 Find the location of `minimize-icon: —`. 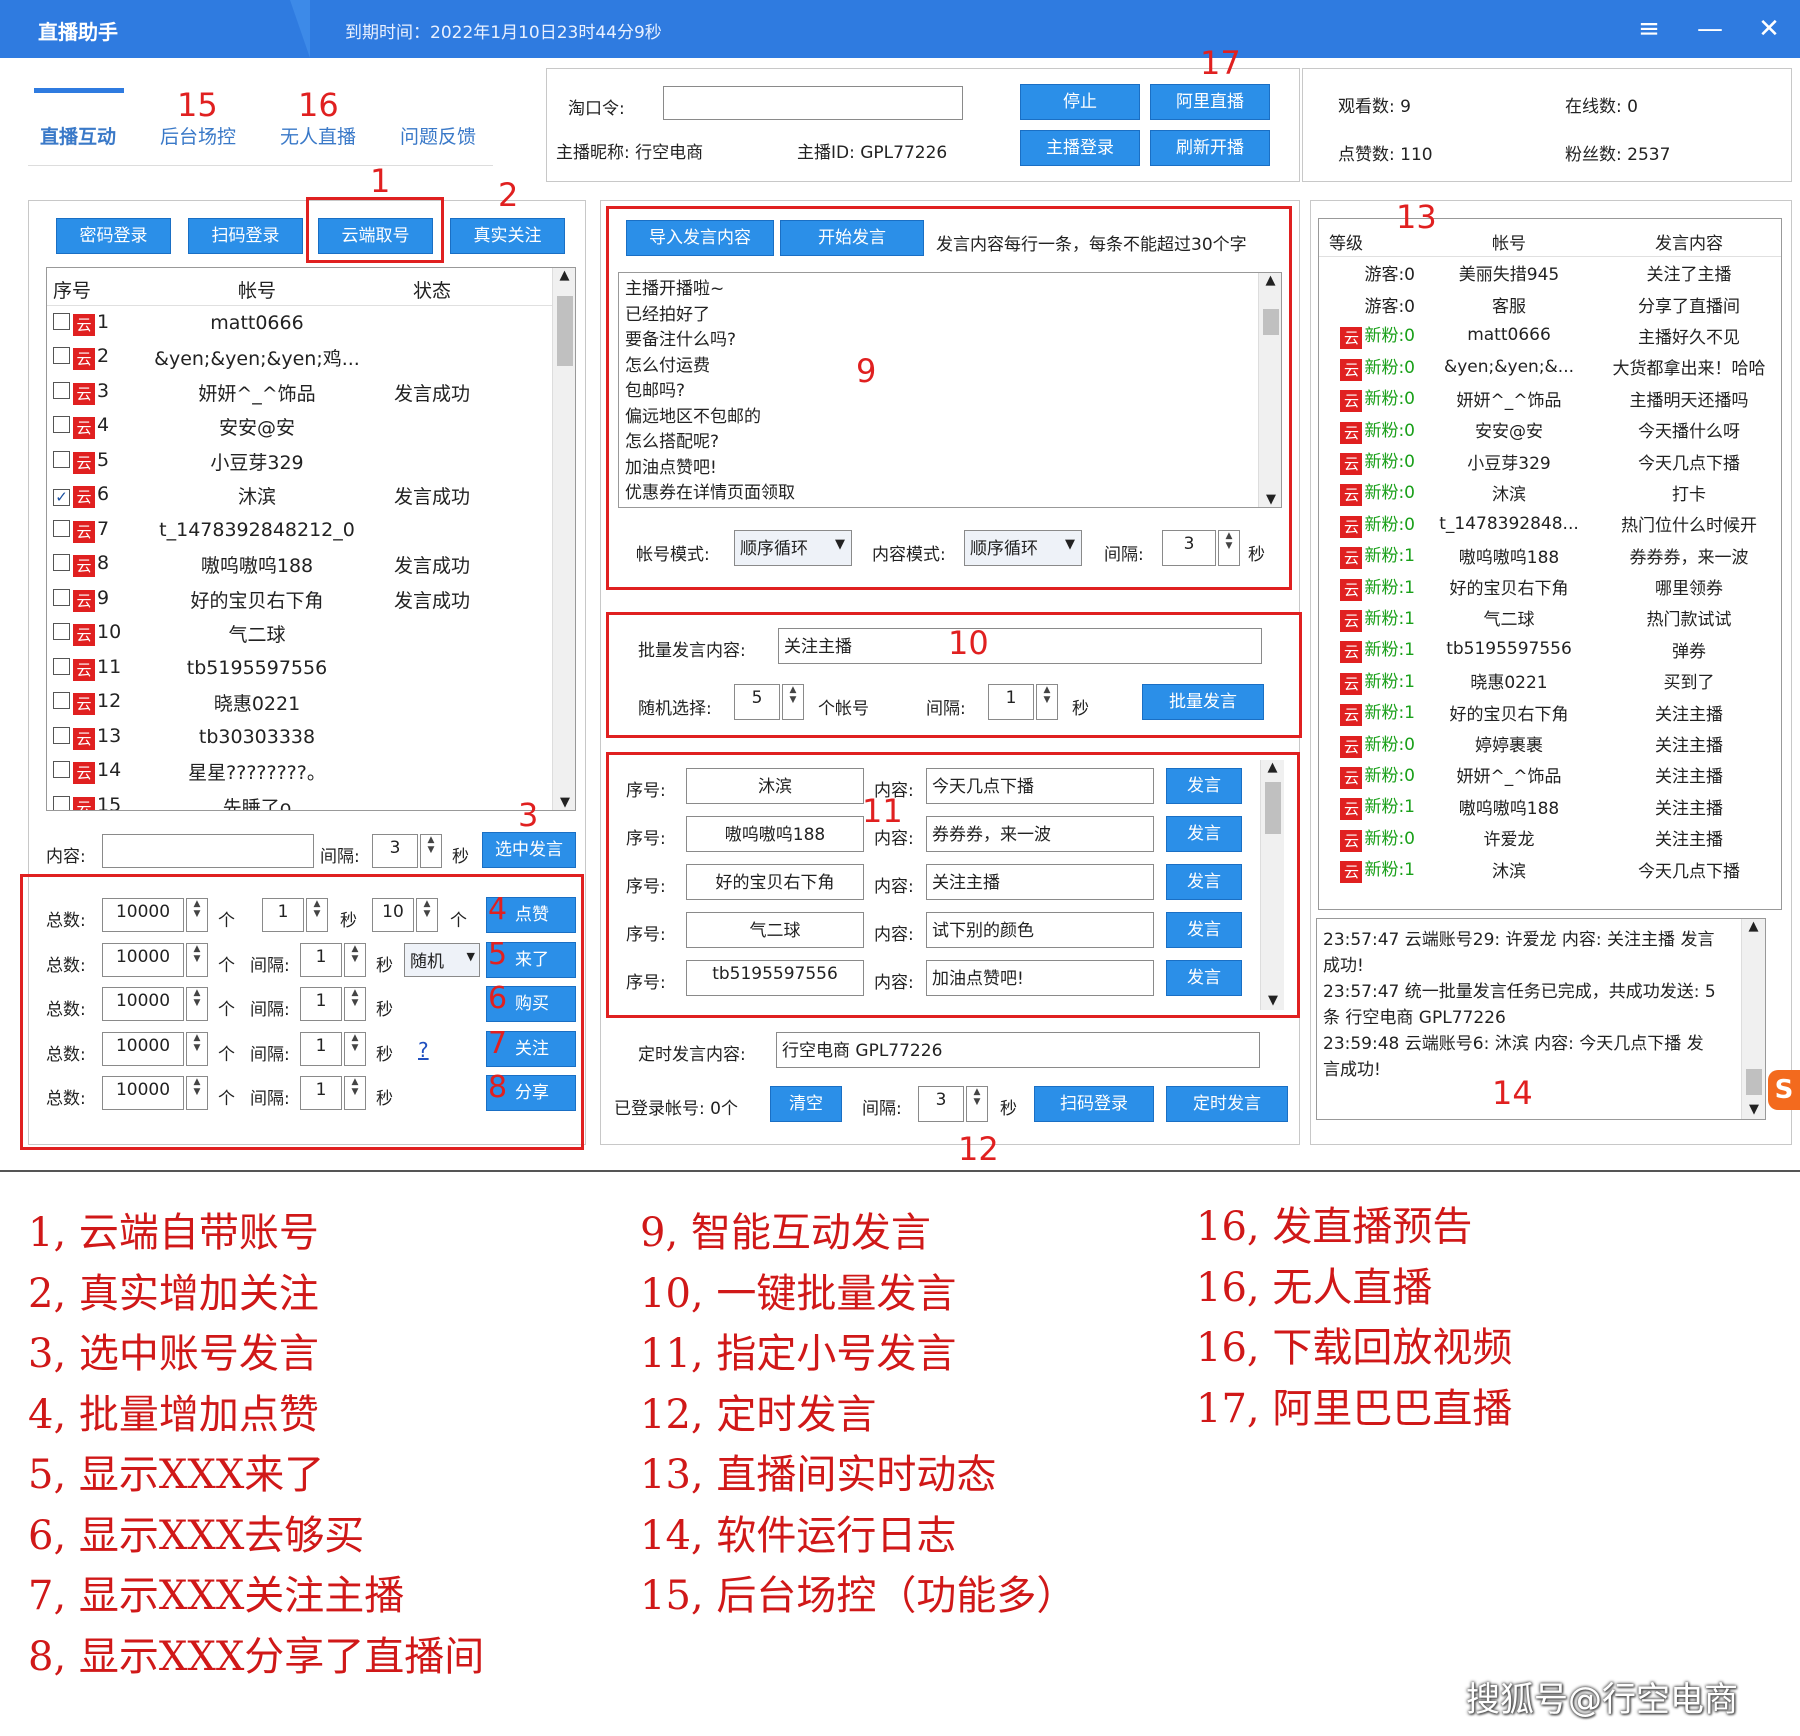

minimize-icon: — is located at coordinates (1710, 29).